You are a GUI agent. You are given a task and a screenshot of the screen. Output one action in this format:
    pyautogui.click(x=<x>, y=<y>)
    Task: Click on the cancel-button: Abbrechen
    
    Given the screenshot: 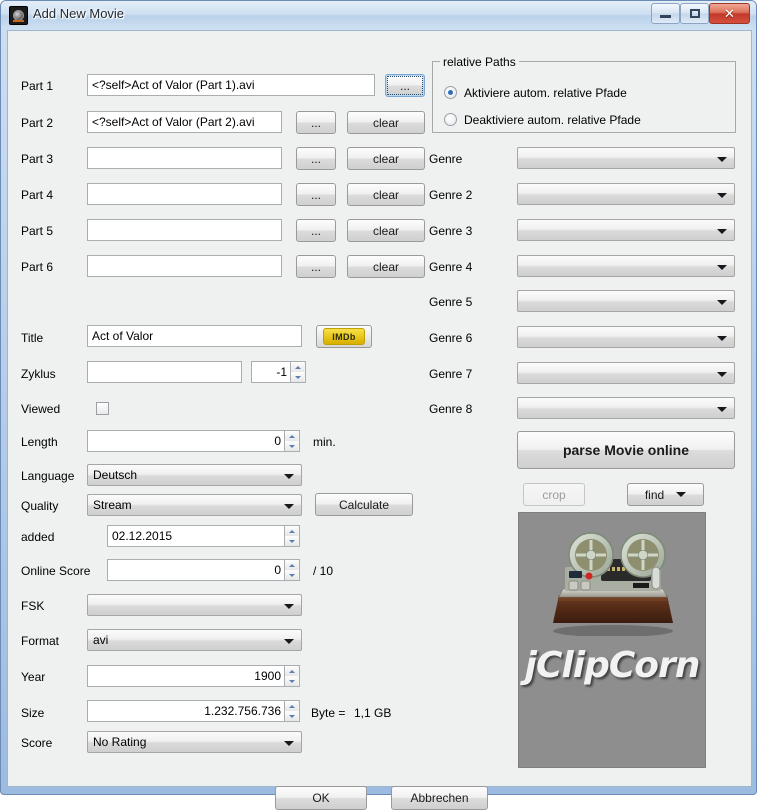 What is the action you would take?
    pyautogui.click(x=439, y=798)
    